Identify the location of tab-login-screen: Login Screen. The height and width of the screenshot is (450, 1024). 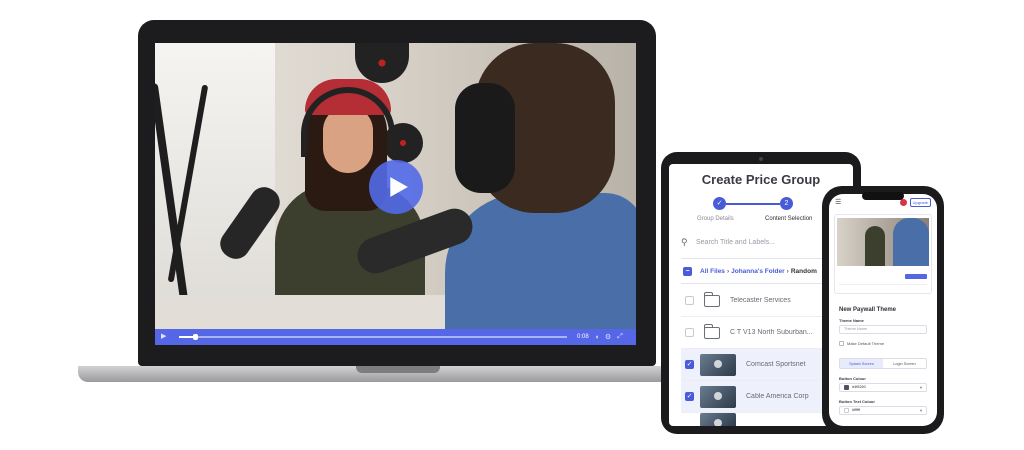
(904, 363).